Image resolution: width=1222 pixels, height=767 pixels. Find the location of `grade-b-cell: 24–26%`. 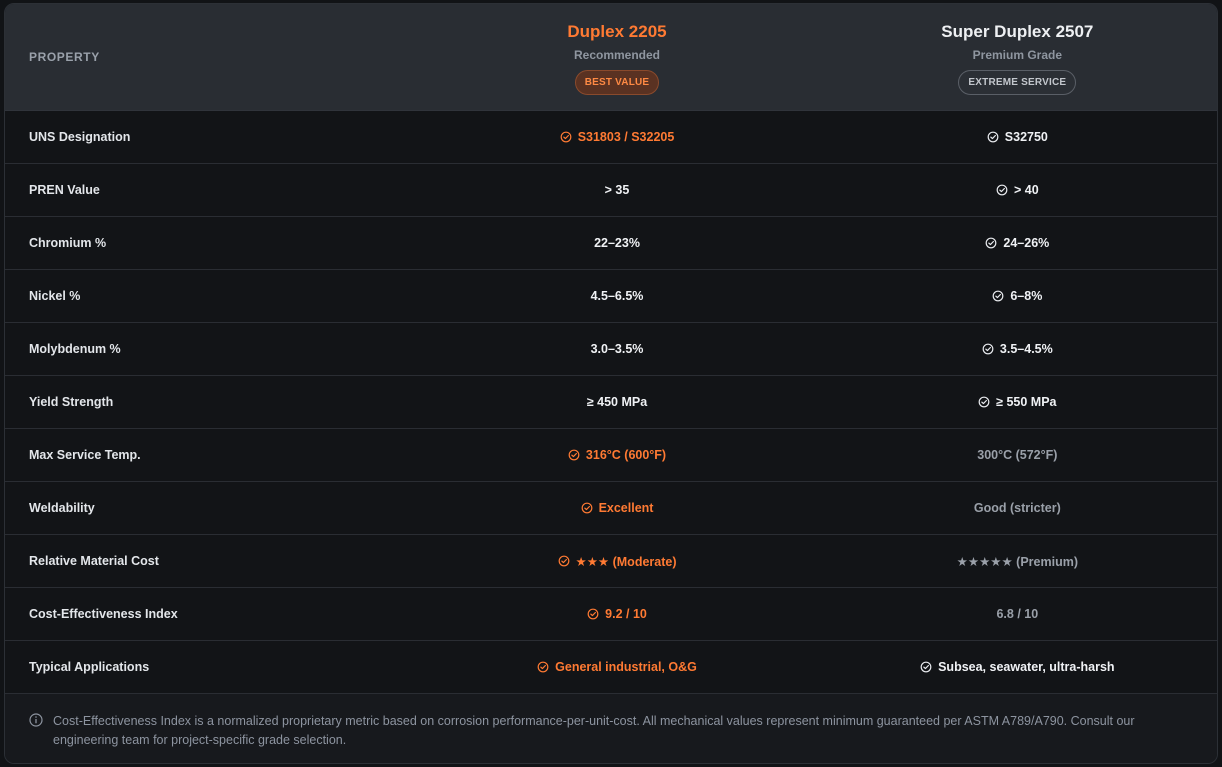

grade-b-cell: 24–26% is located at coordinates (1017, 243).